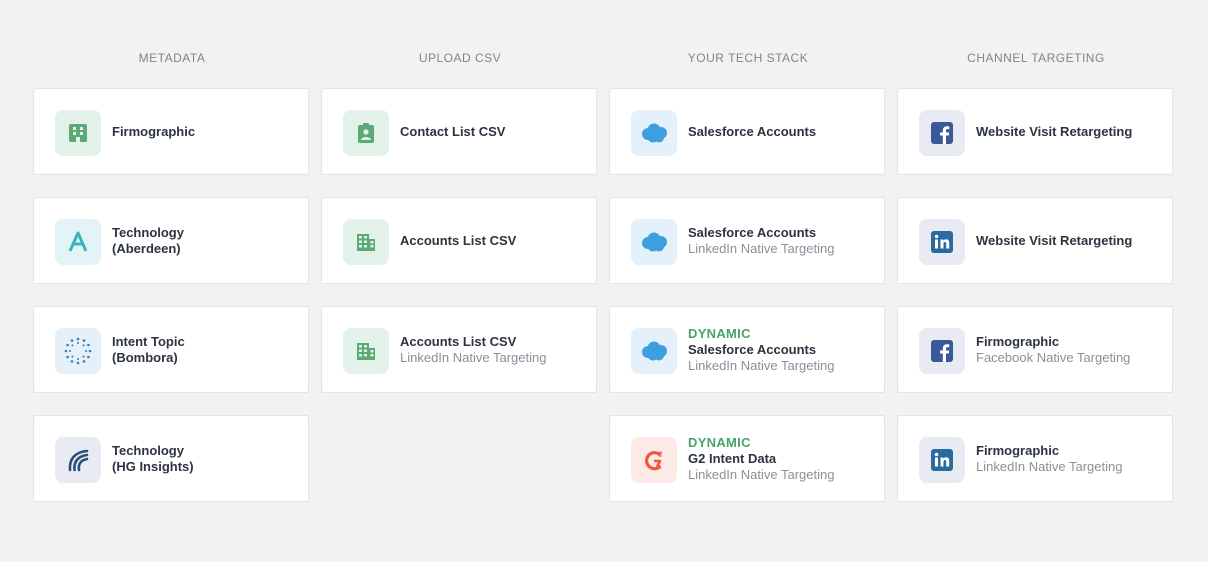 The image size is (1208, 562). What do you see at coordinates (1036, 58) in the screenshot?
I see `column-header: CHANNEL TARGETING` at bounding box center [1036, 58].